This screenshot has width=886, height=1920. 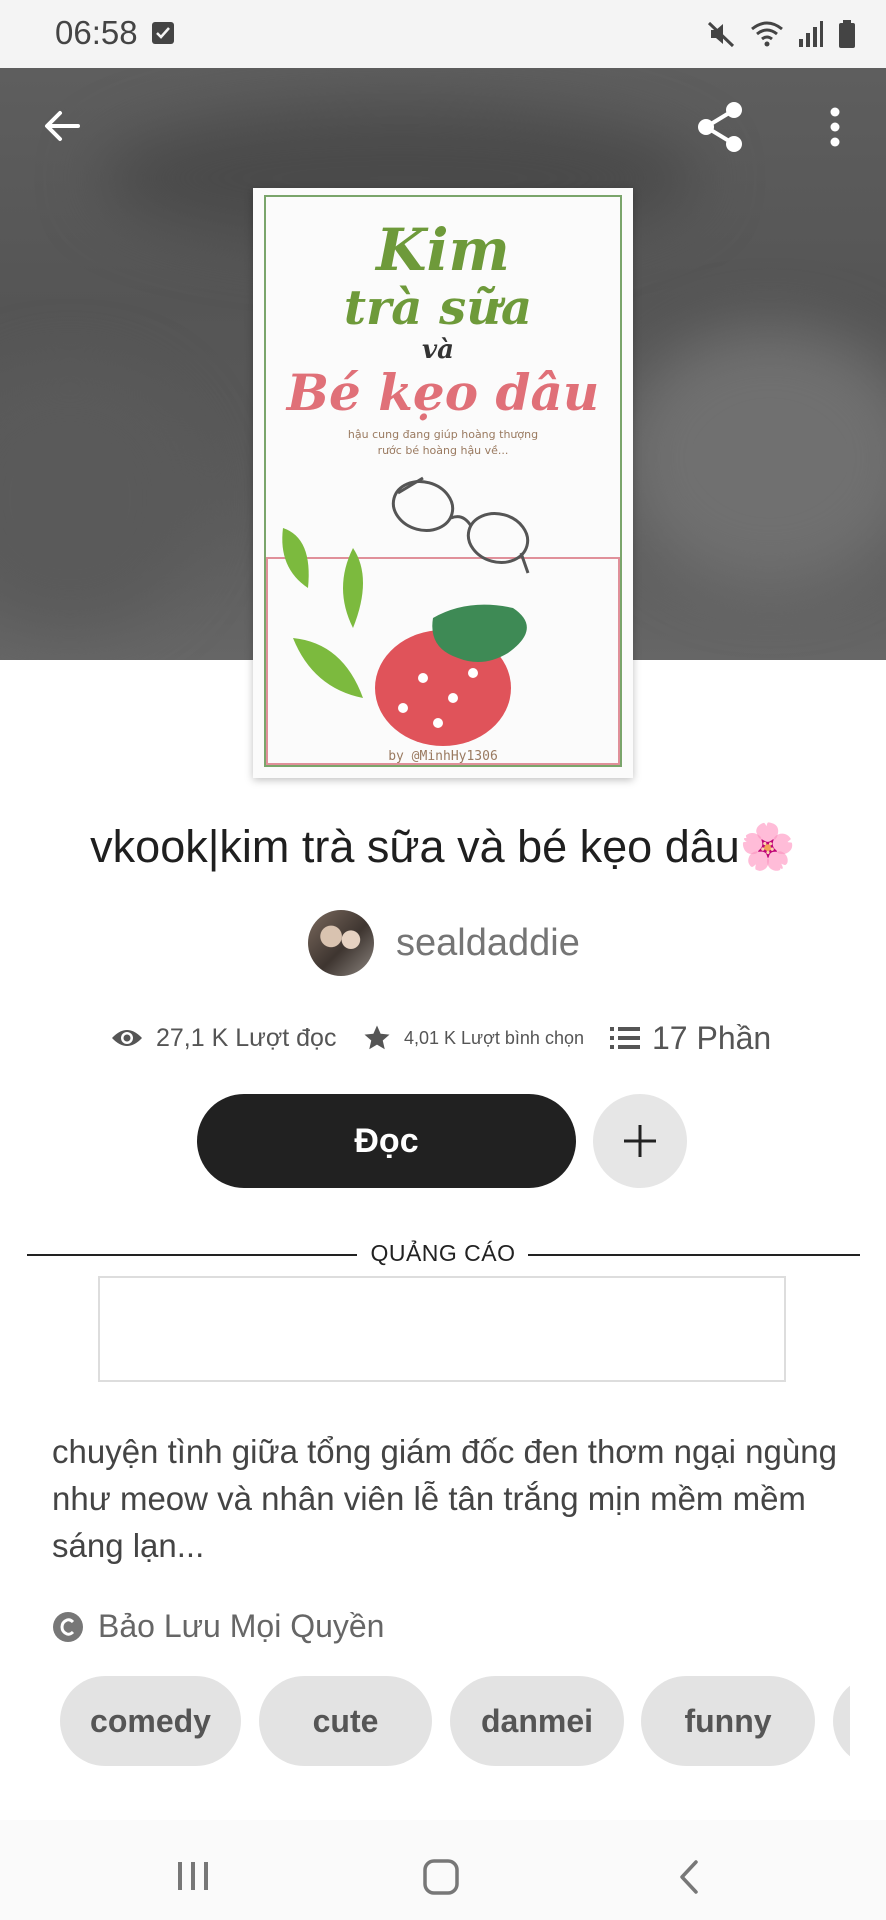 What do you see at coordinates (438, 308) in the screenshot?
I see `cover-line2: trà sữa` at bounding box center [438, 308].